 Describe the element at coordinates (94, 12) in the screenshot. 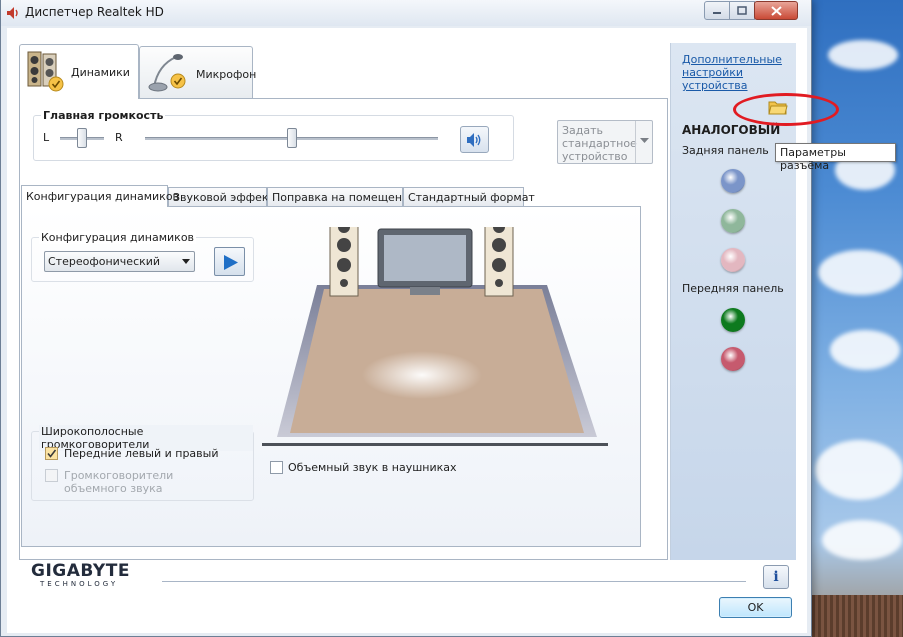

I see `window-title: Диспетчер Realtek HD` at that location.